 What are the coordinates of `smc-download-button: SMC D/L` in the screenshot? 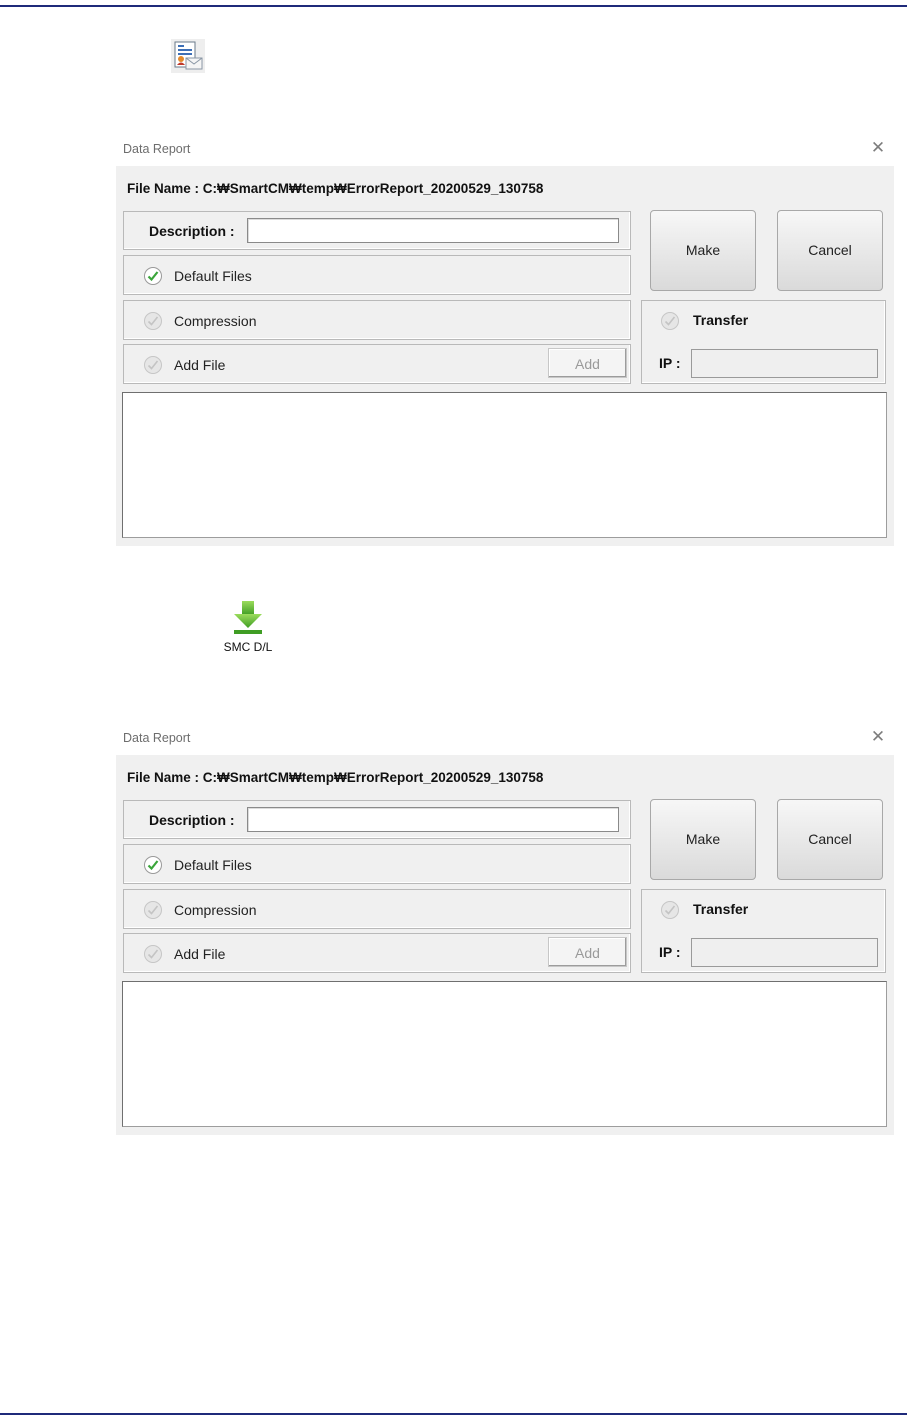 It's located at (248, 629).